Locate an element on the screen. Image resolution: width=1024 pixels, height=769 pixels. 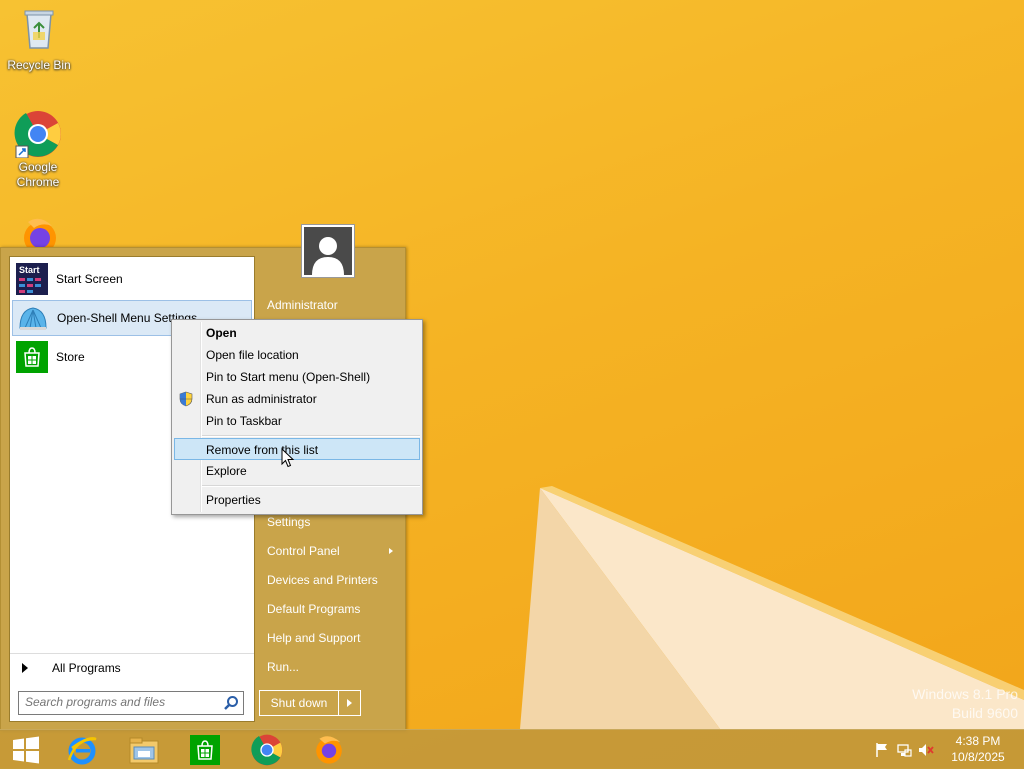
user-avatar is located at coordinates (328, 251).